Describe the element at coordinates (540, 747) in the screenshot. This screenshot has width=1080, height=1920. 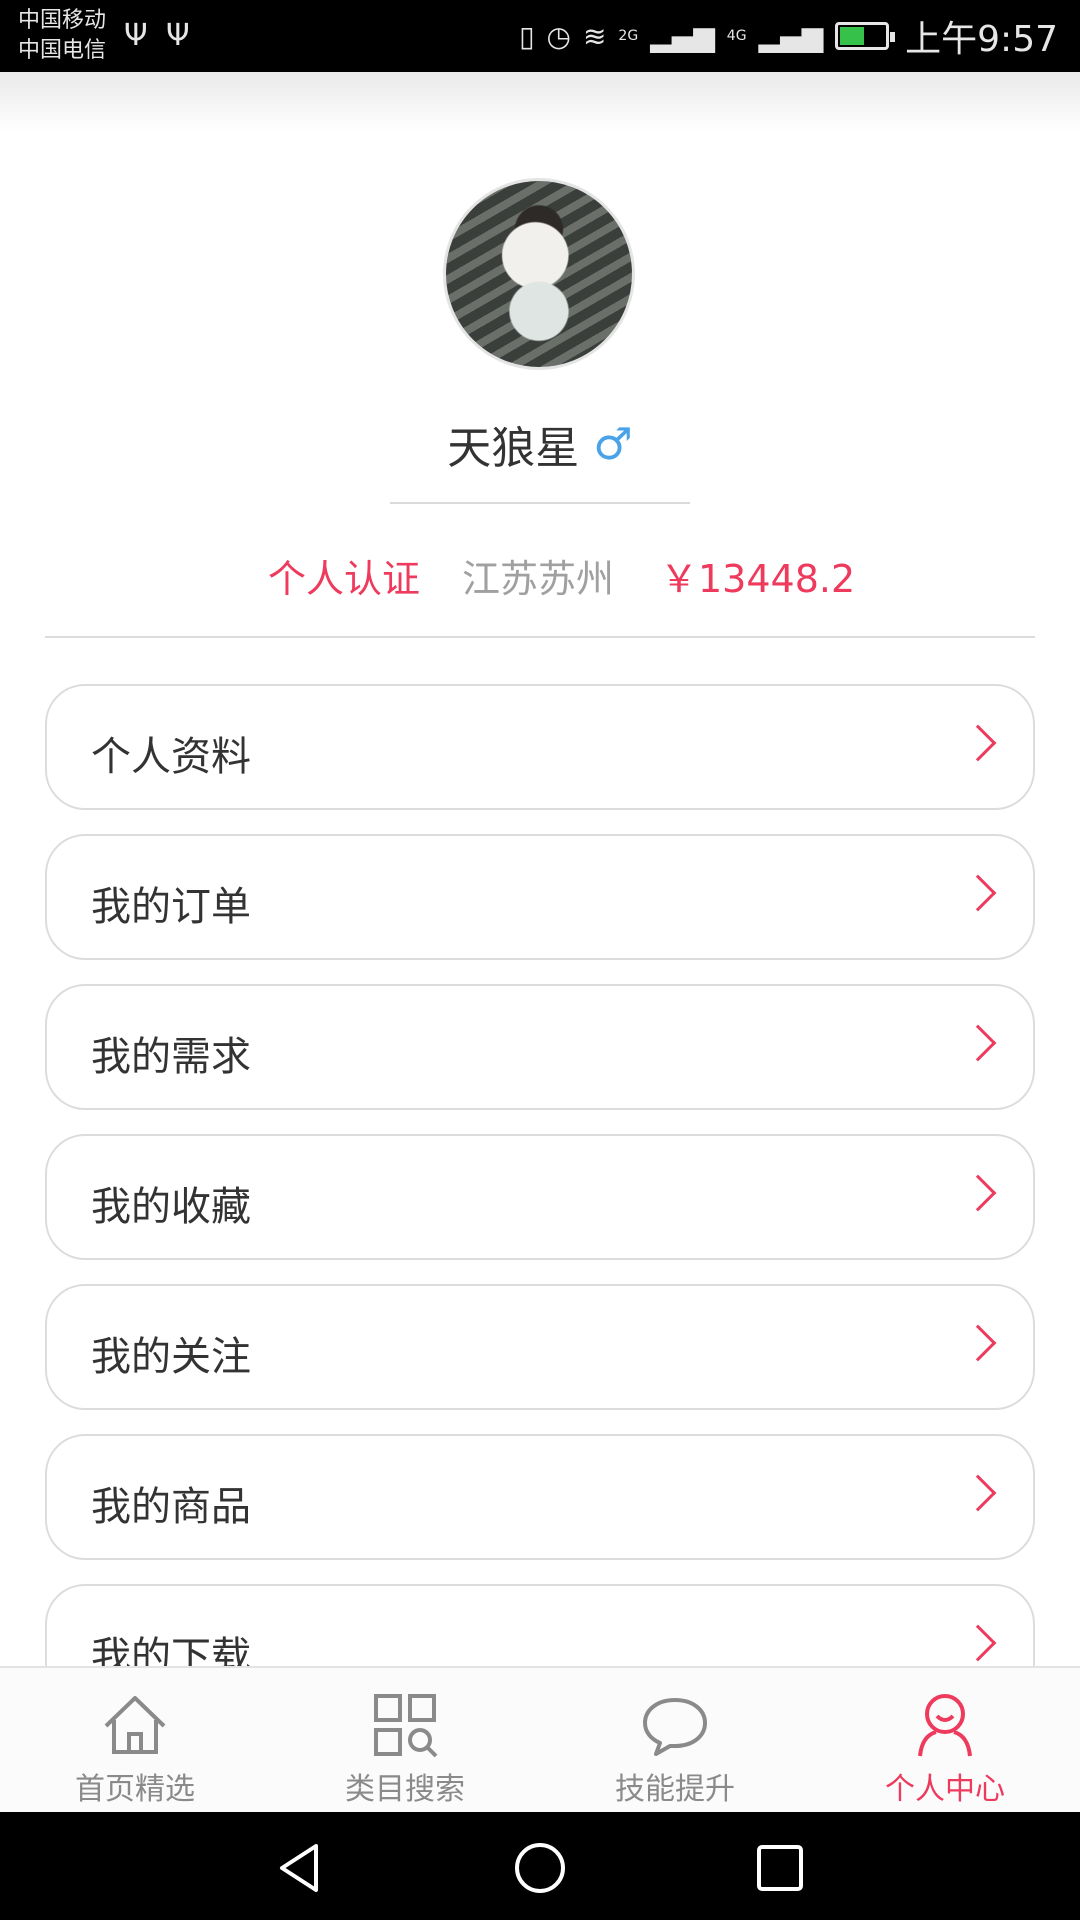
I see `menu-item-profile: 个人资料` at that location.